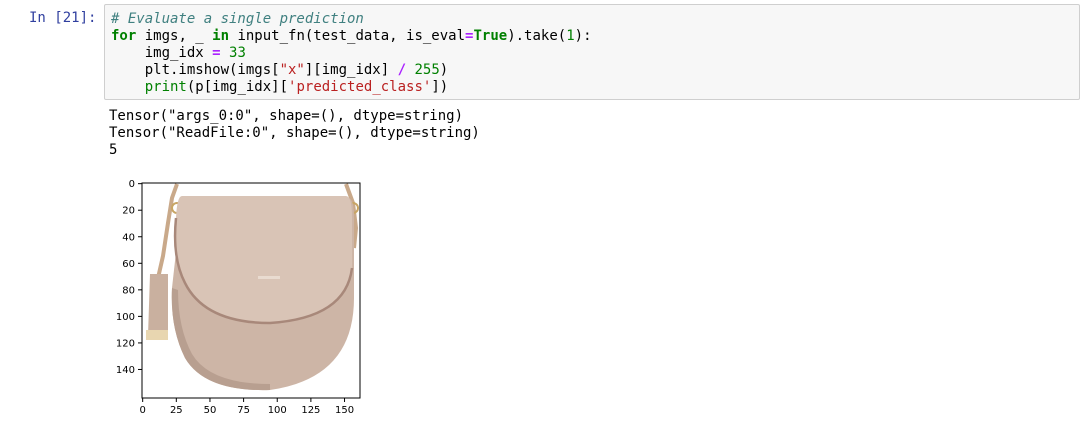  Describe the element at coordinates (162, 53) in the screenshot. I see `code-token: img_idx` at that location.